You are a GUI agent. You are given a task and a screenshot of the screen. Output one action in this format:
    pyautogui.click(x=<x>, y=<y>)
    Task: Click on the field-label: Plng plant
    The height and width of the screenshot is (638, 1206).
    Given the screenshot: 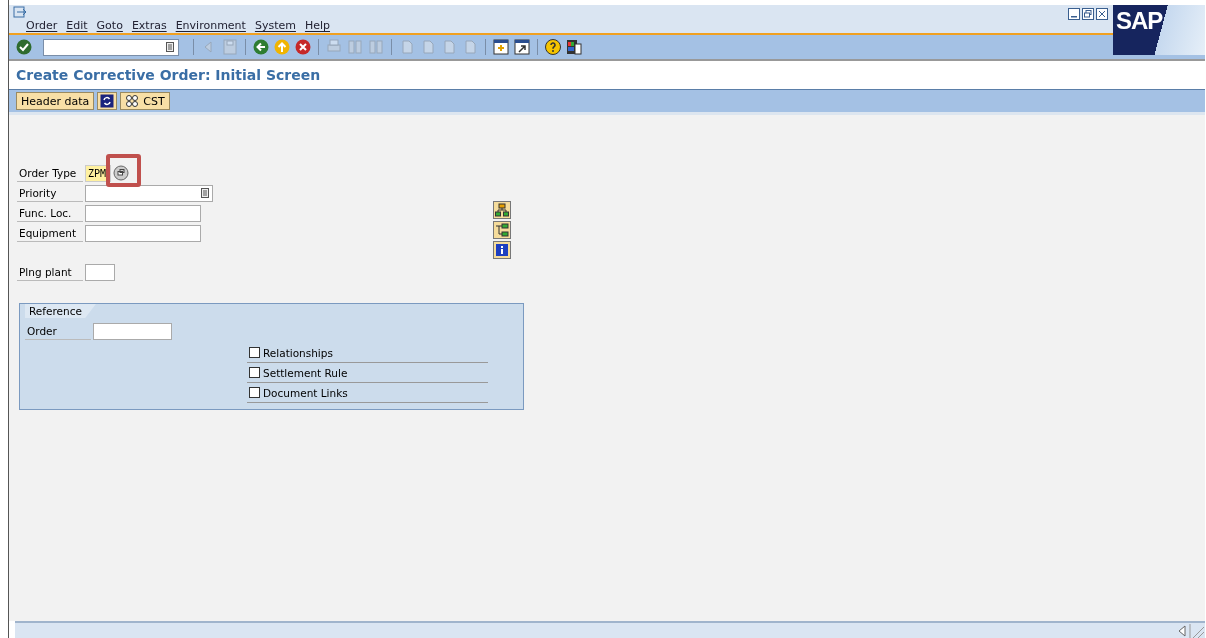 What is the action you would take?
    pyautogui.click(x=50, y=272)
    